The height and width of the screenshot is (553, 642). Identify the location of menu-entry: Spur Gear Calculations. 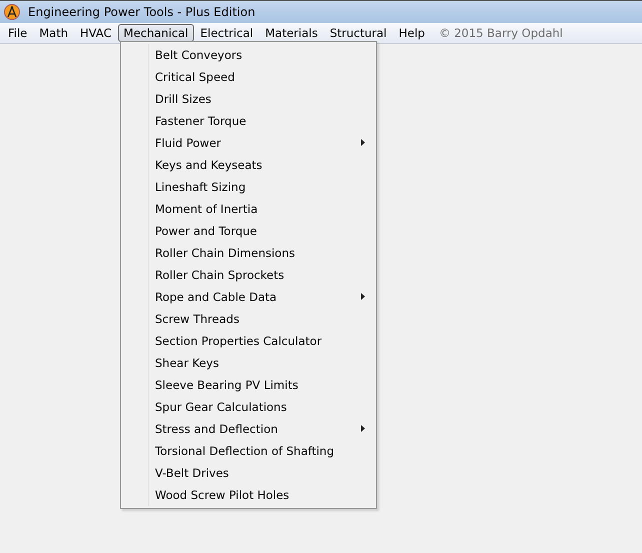
(248, 407).